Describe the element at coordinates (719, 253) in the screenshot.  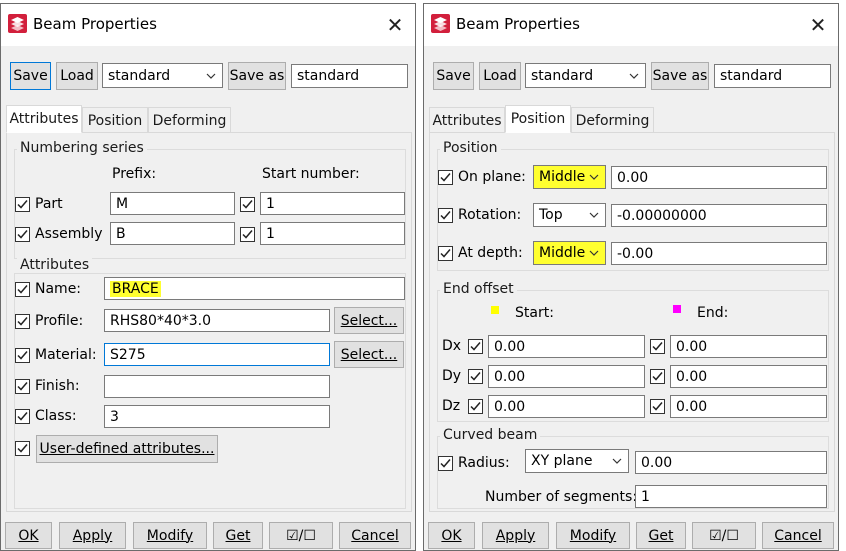
I see `at-depth-offset-input: -0.00` at that location.